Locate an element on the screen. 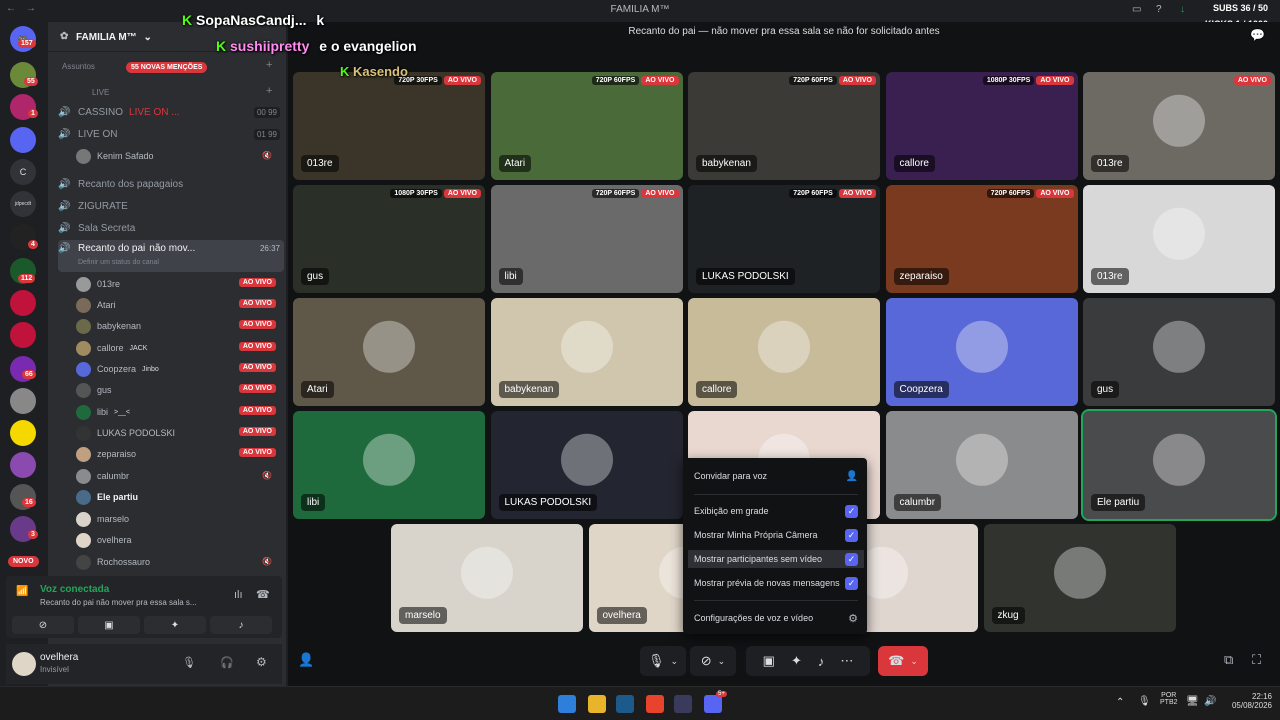  activities-icon: ✦ is located at coordinates (796, 661).